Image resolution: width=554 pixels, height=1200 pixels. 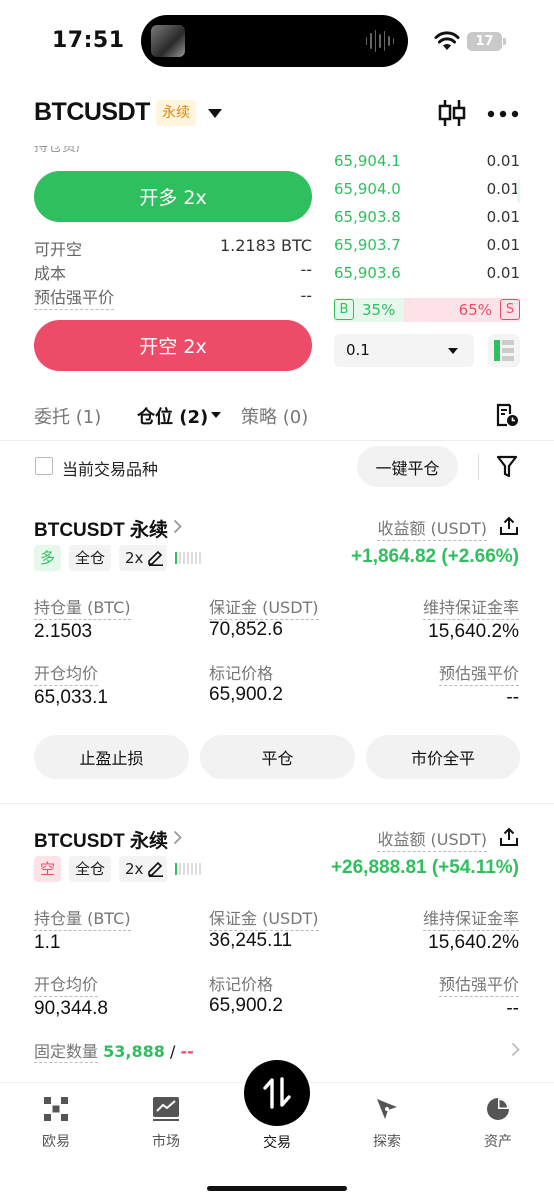 I want to click on bid-price: 65,903.7, so click(x=367, y=245).